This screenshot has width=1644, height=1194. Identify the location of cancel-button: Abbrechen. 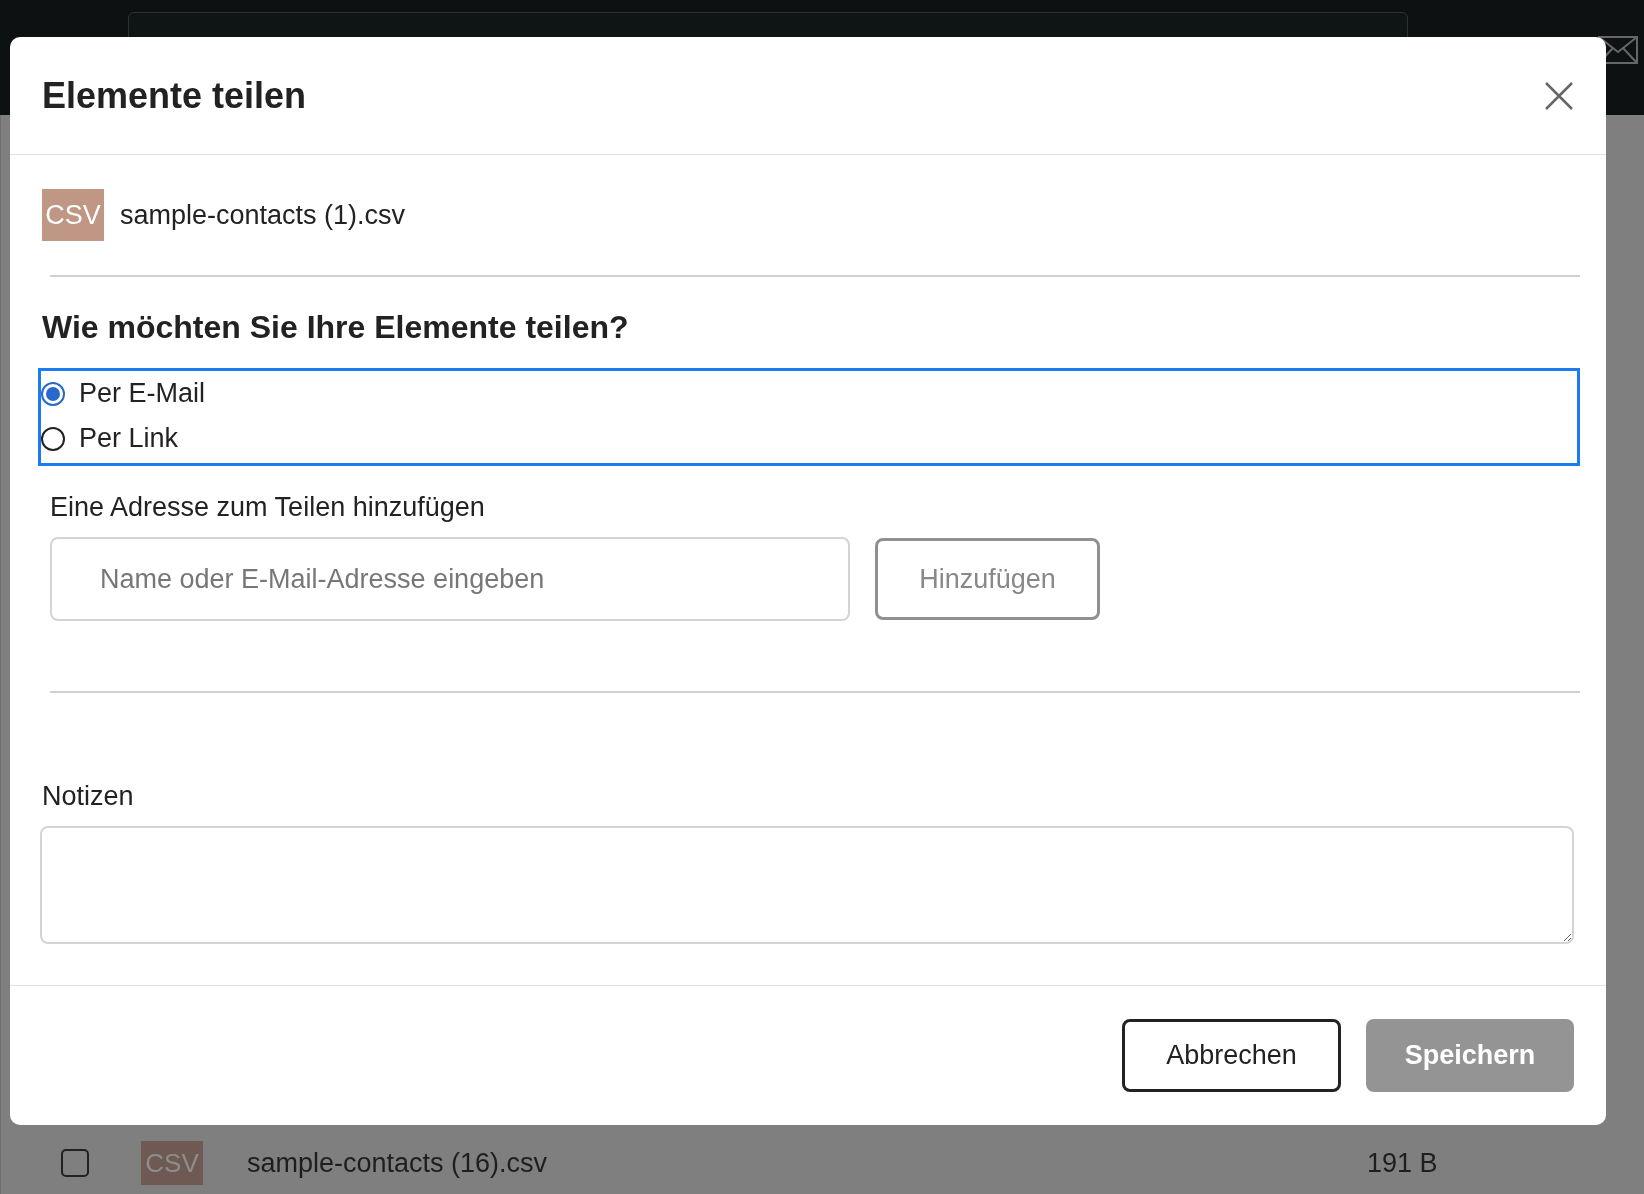
(1231, 1055).